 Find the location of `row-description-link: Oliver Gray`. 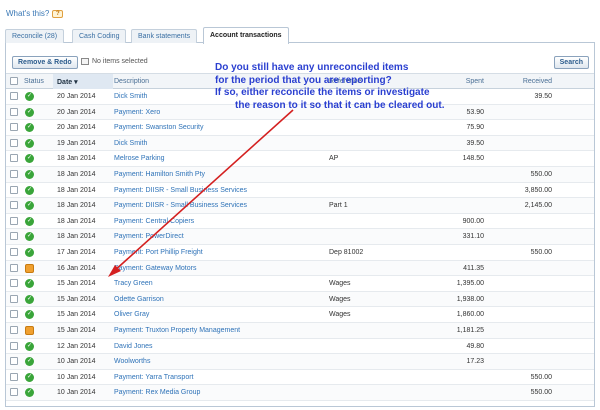

row-description-link: Oliver Gray is located at coordinates (131, 314).